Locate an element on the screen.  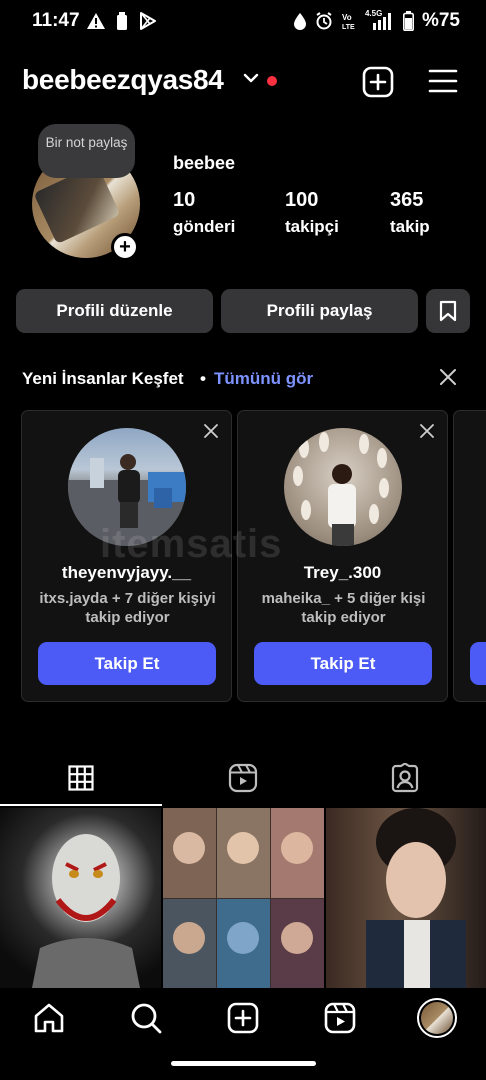
home-icon is located at coordinates (49, 1018).